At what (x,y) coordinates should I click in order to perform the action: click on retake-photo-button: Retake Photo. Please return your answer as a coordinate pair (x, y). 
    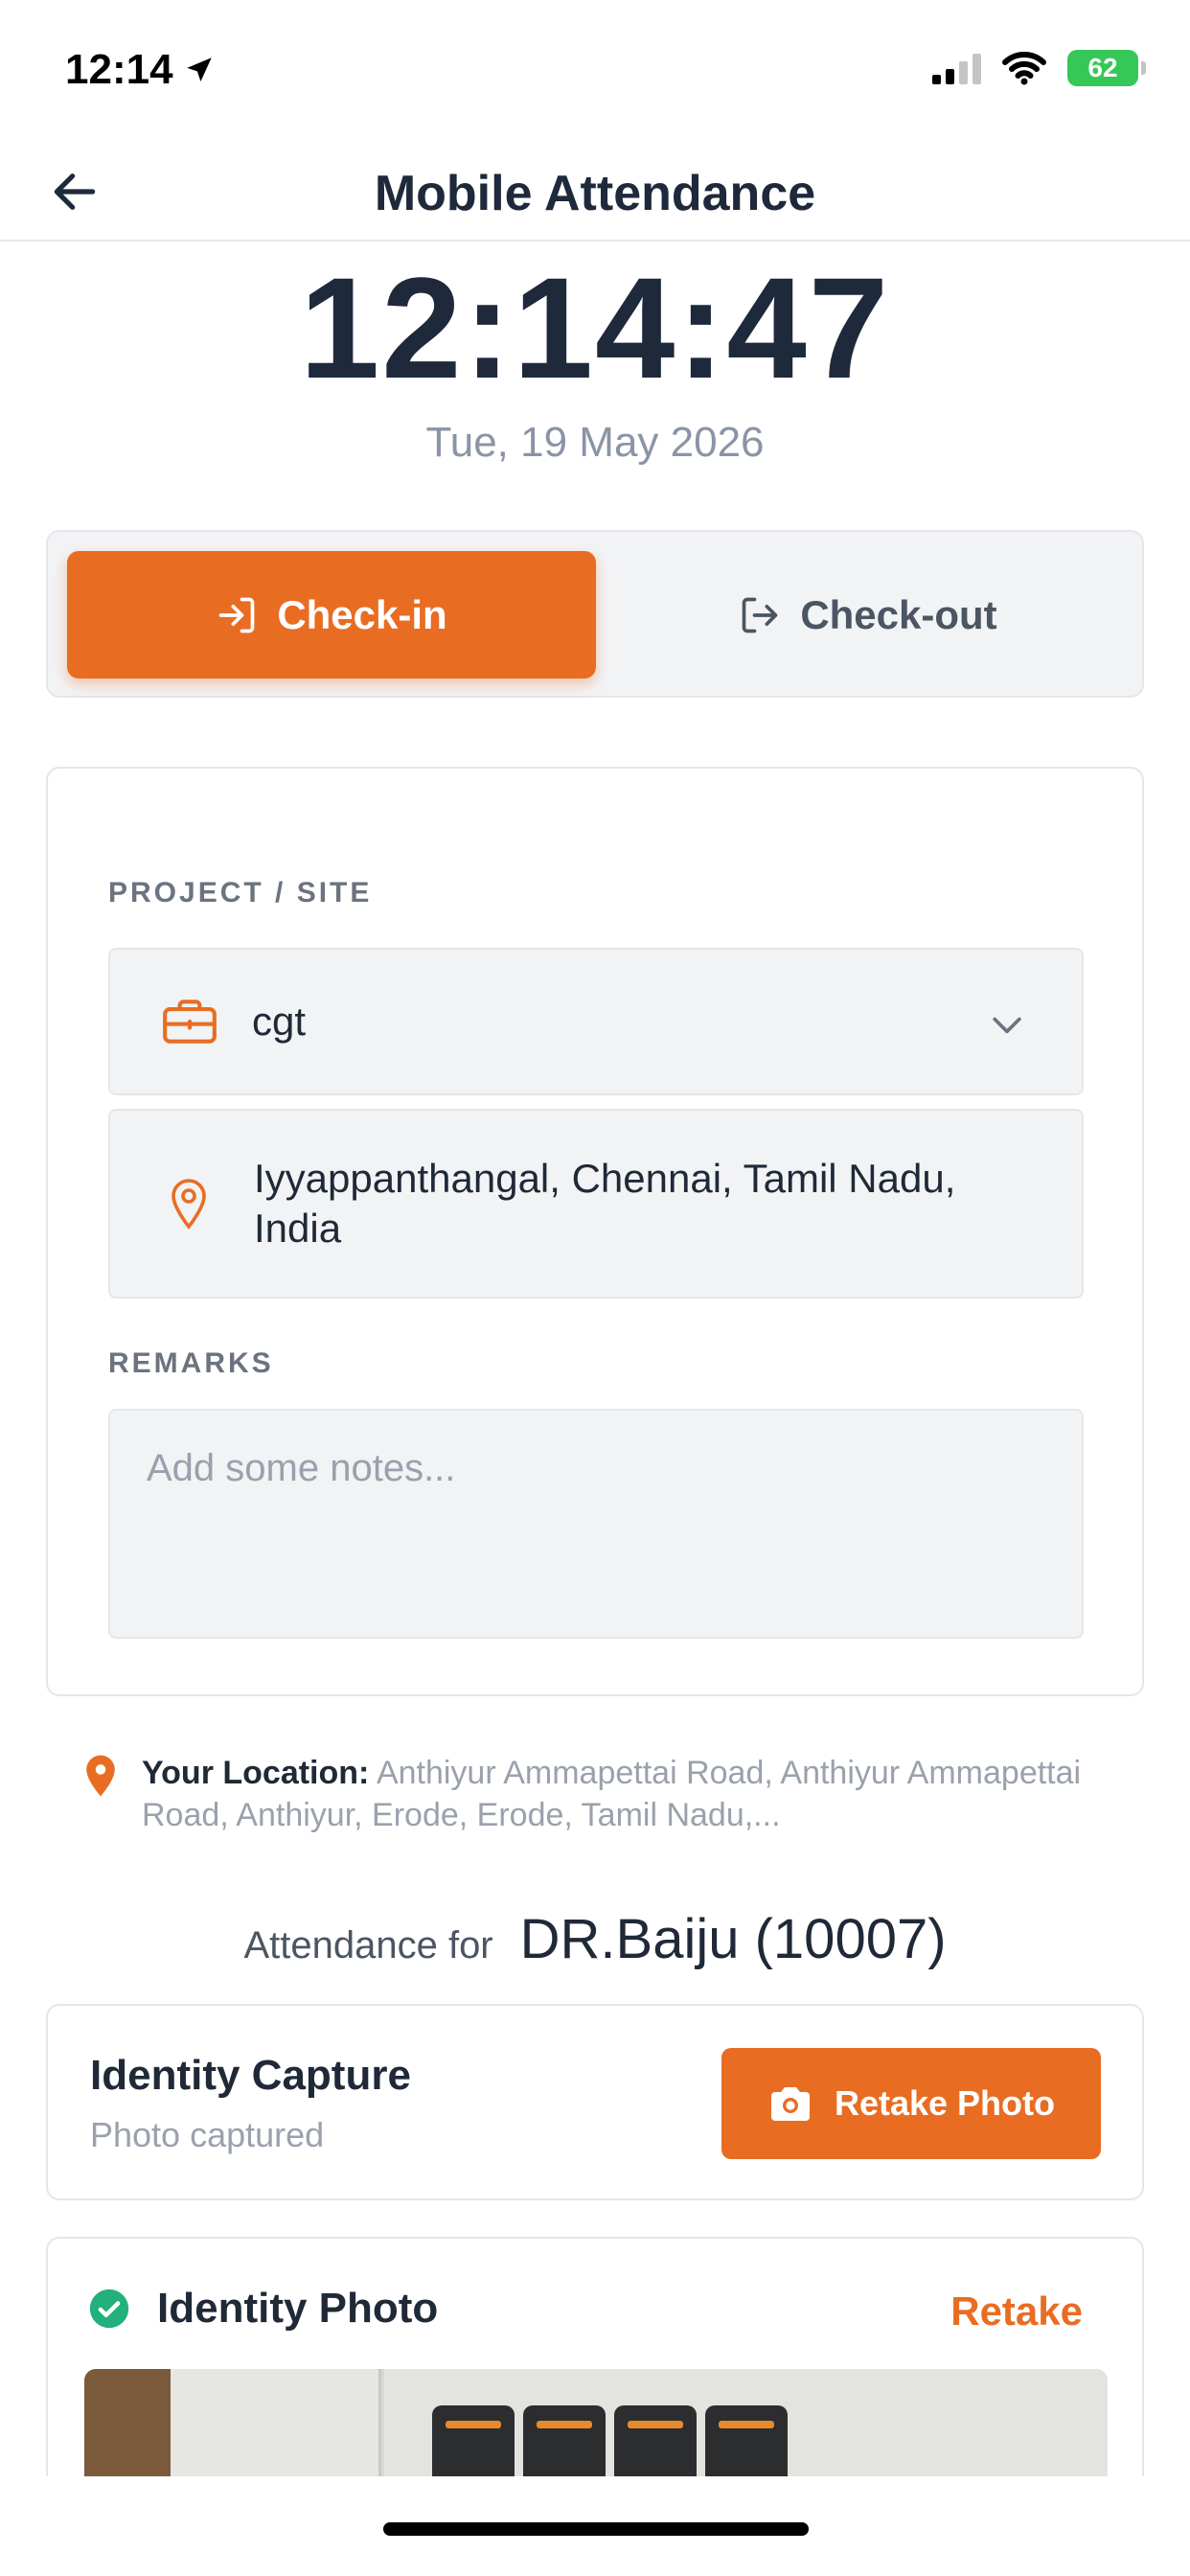
    Looking at the image, I should click on (911, 2103).